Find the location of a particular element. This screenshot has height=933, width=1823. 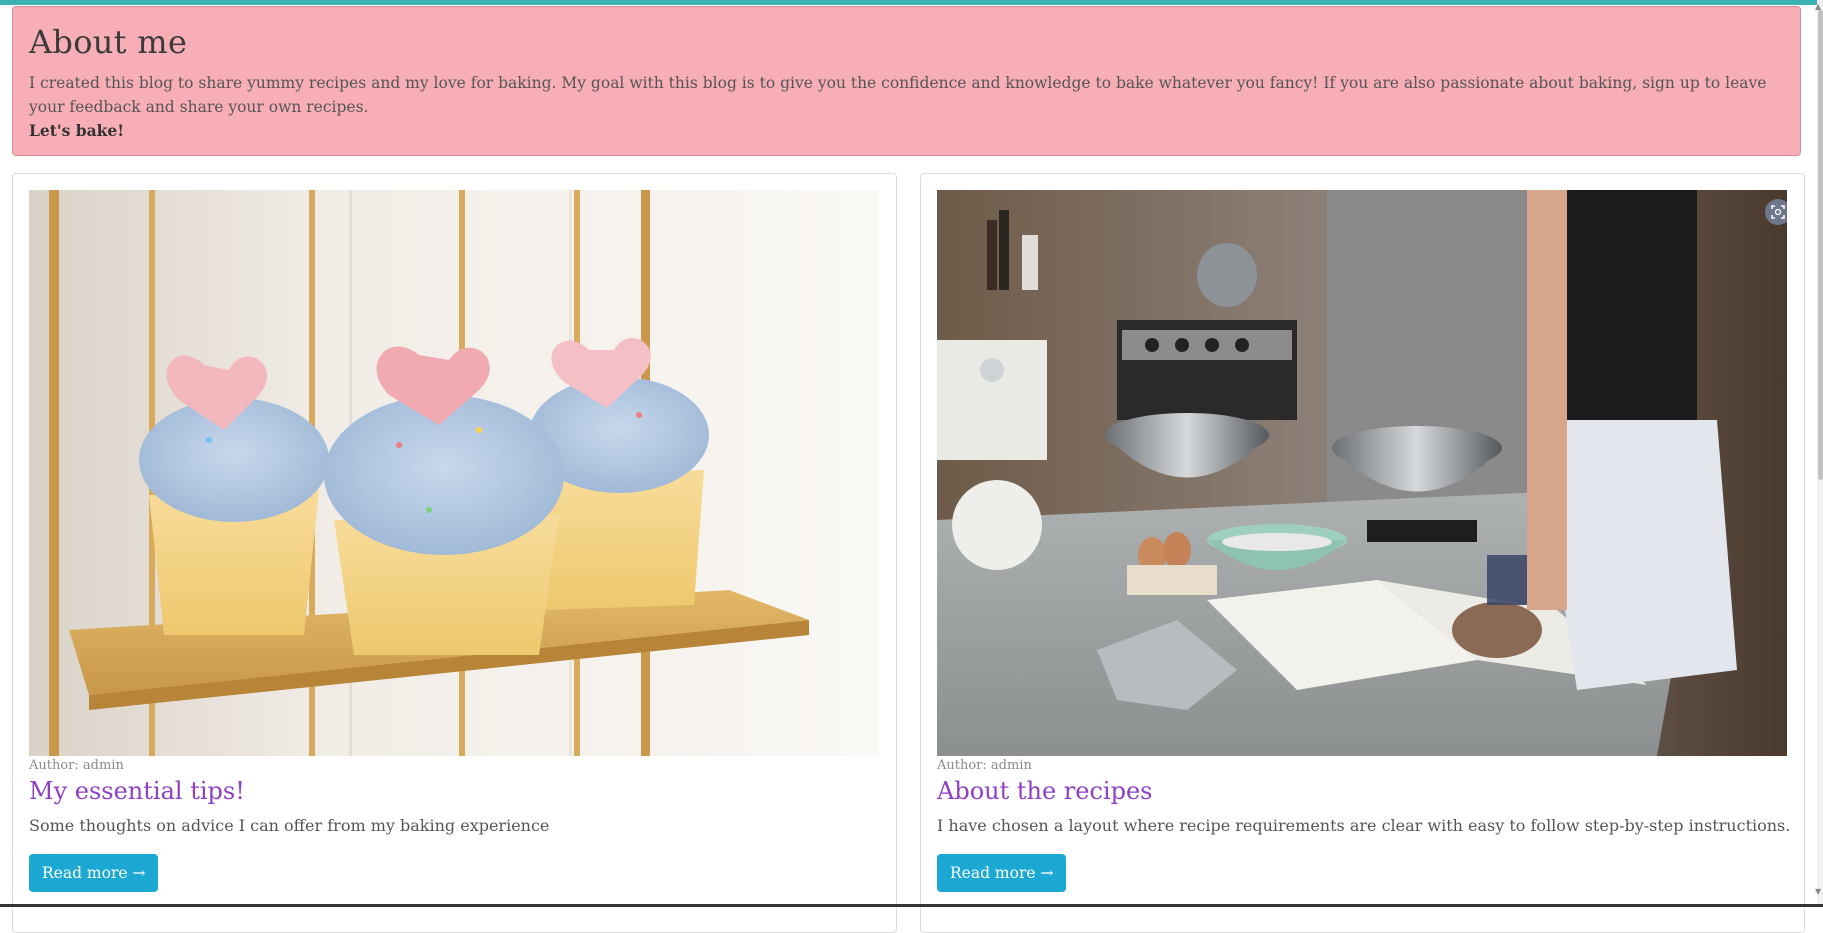

about-title: About me is located at coordinates (108, 42).